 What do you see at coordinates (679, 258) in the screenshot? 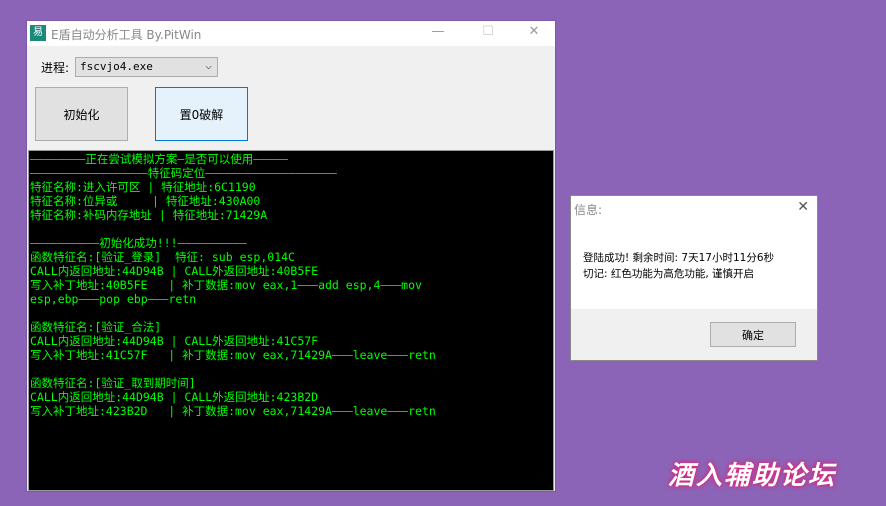
I see `dialog-line-1: 登陆成功! 剩余时间: 7天17小时11分6秒` at bounding box center [679, 258].